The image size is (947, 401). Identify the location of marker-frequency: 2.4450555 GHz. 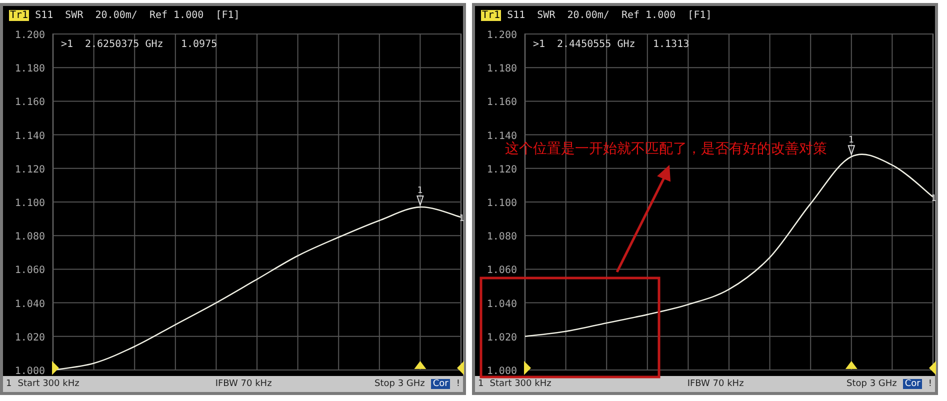
(596, 44).